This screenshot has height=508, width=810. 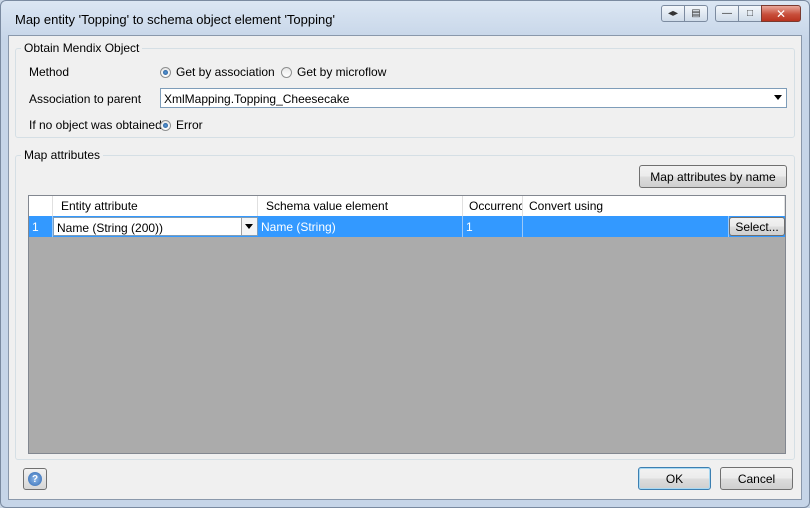 What do you see at coordinates (654, 206) in the screenshot?
I see `column-header-convert-using: Convert using` at bounding box center [654, 206].